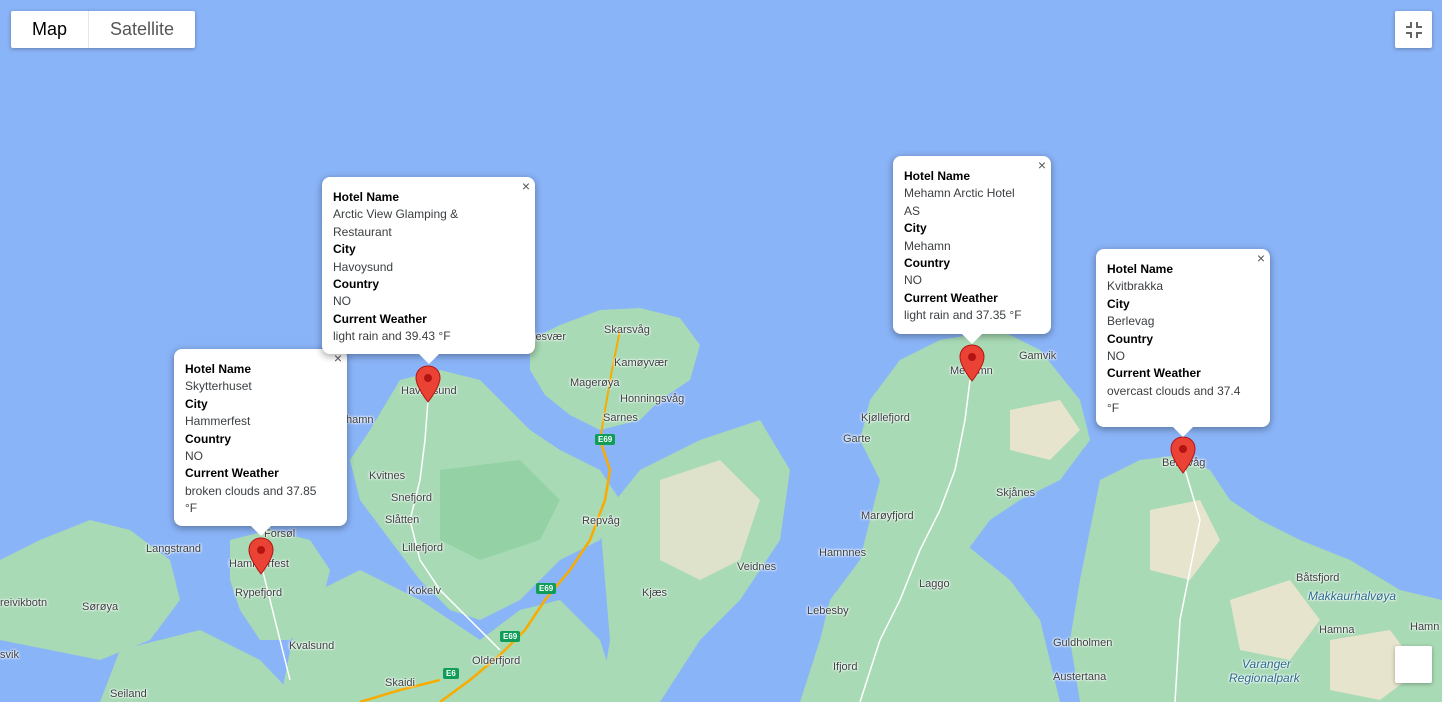 The image size is (1442, 702). Describe the element at coordinates (425, 591) in the screenshot. I see `place-label: Kokelv` at that location.